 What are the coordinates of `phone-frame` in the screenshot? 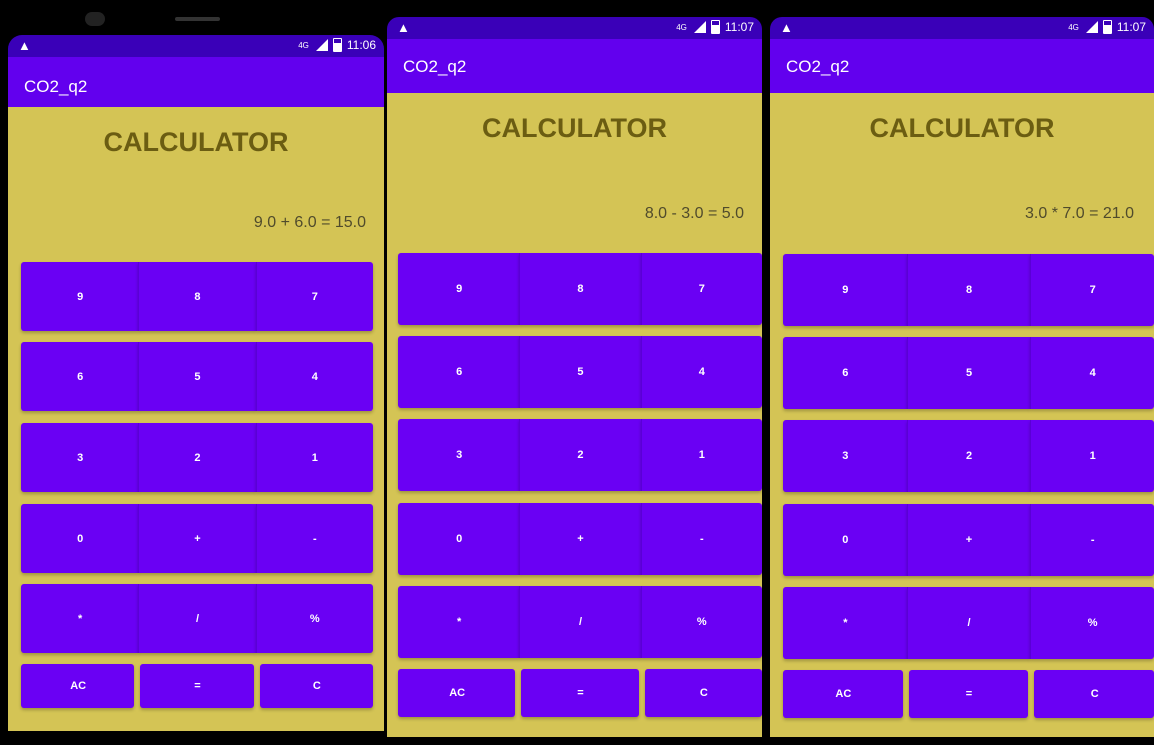 It's located at (192, 20).